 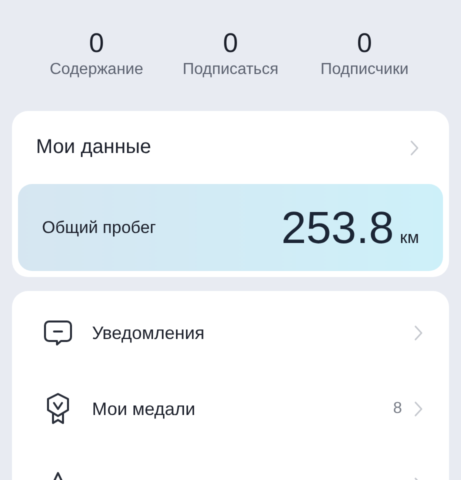 What do you see at coordinates (58, 409) in the screenshot?
I see `medal-icon` at bounding box center [58, 409].